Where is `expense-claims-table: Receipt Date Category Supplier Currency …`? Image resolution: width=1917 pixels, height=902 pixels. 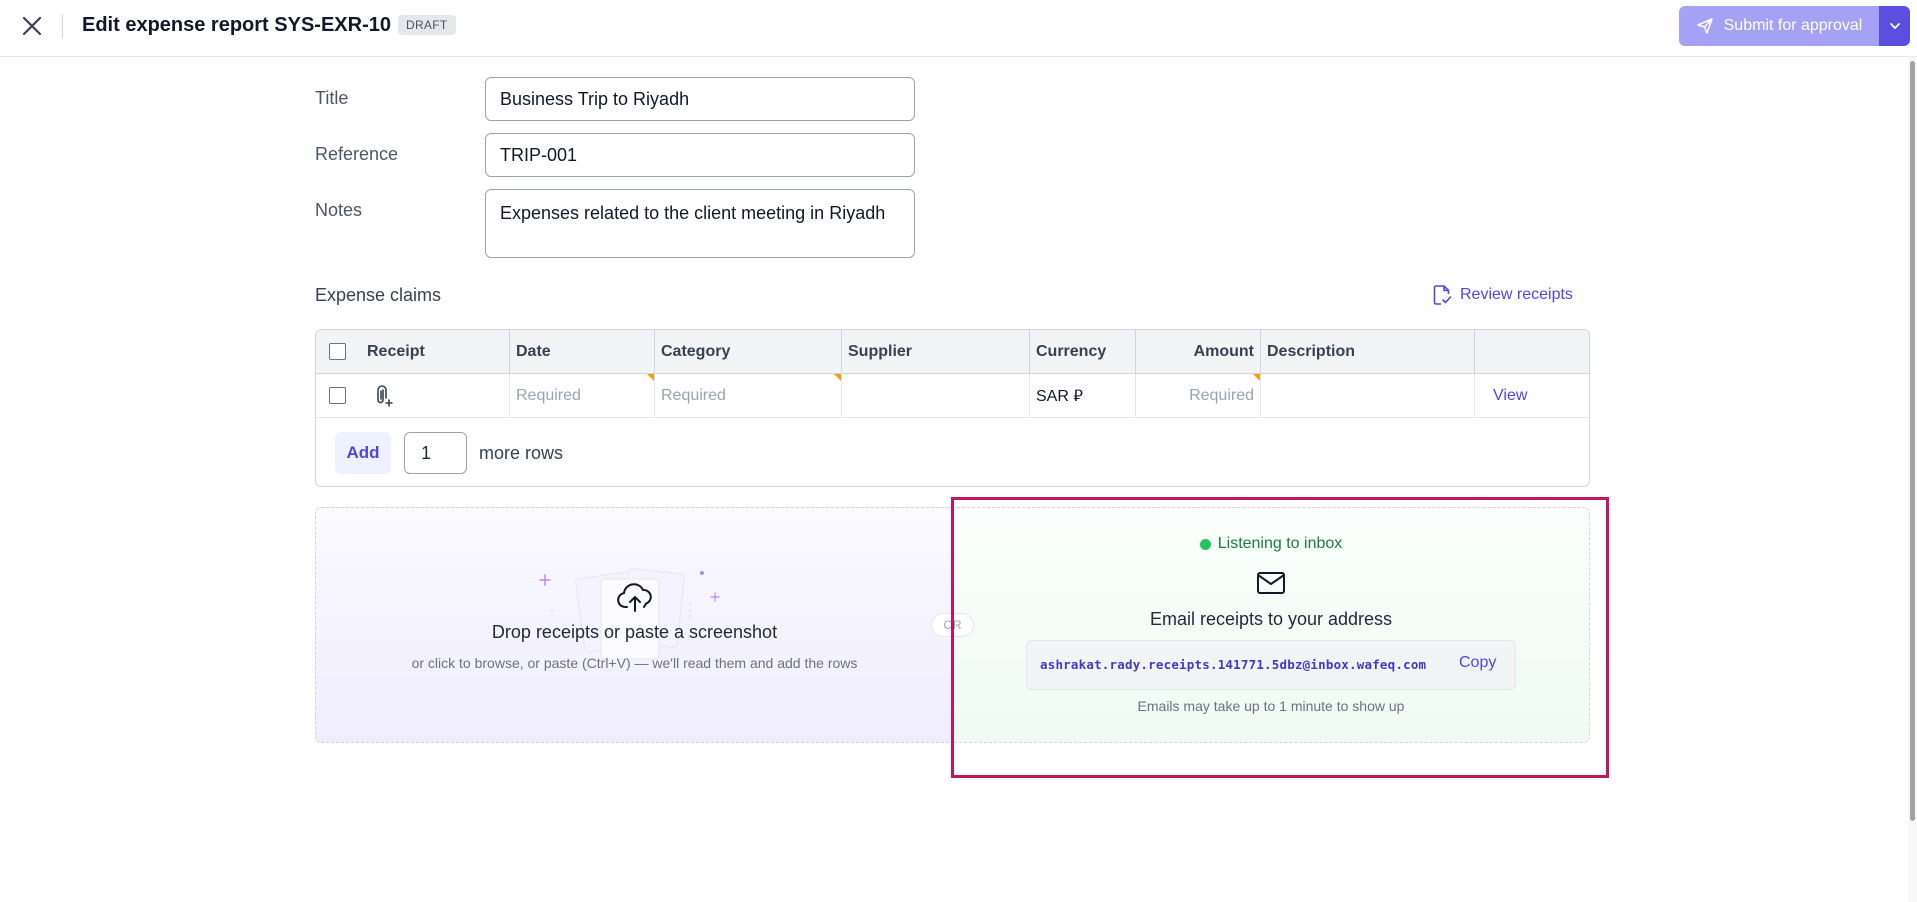
expense-claims-table: Receipt Date Category Supplier Currency … is located at coordinates (952, 408).